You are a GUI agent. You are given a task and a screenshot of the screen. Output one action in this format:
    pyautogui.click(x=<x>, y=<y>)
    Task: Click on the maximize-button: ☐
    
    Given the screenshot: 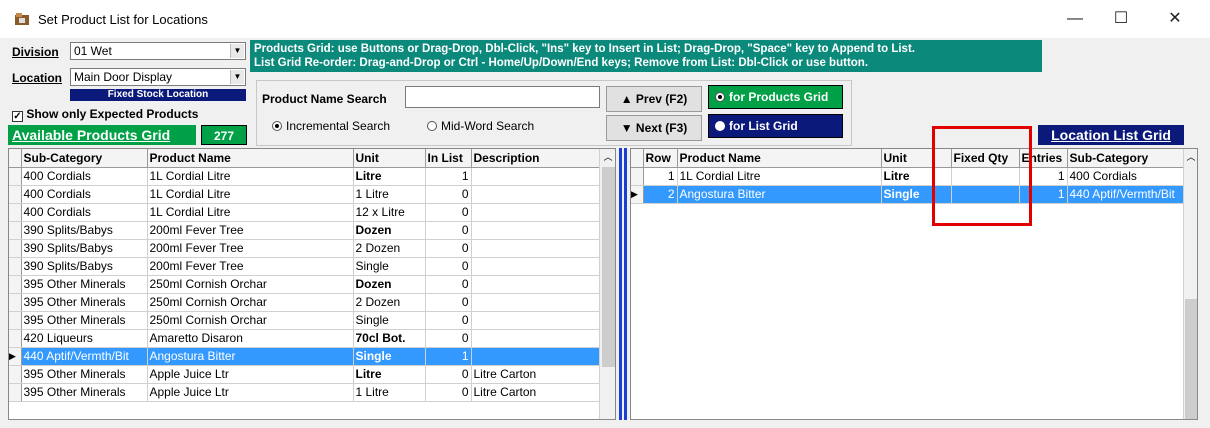 What is the action you would take?
    pyautogui.click(x=1121, y=19)
    